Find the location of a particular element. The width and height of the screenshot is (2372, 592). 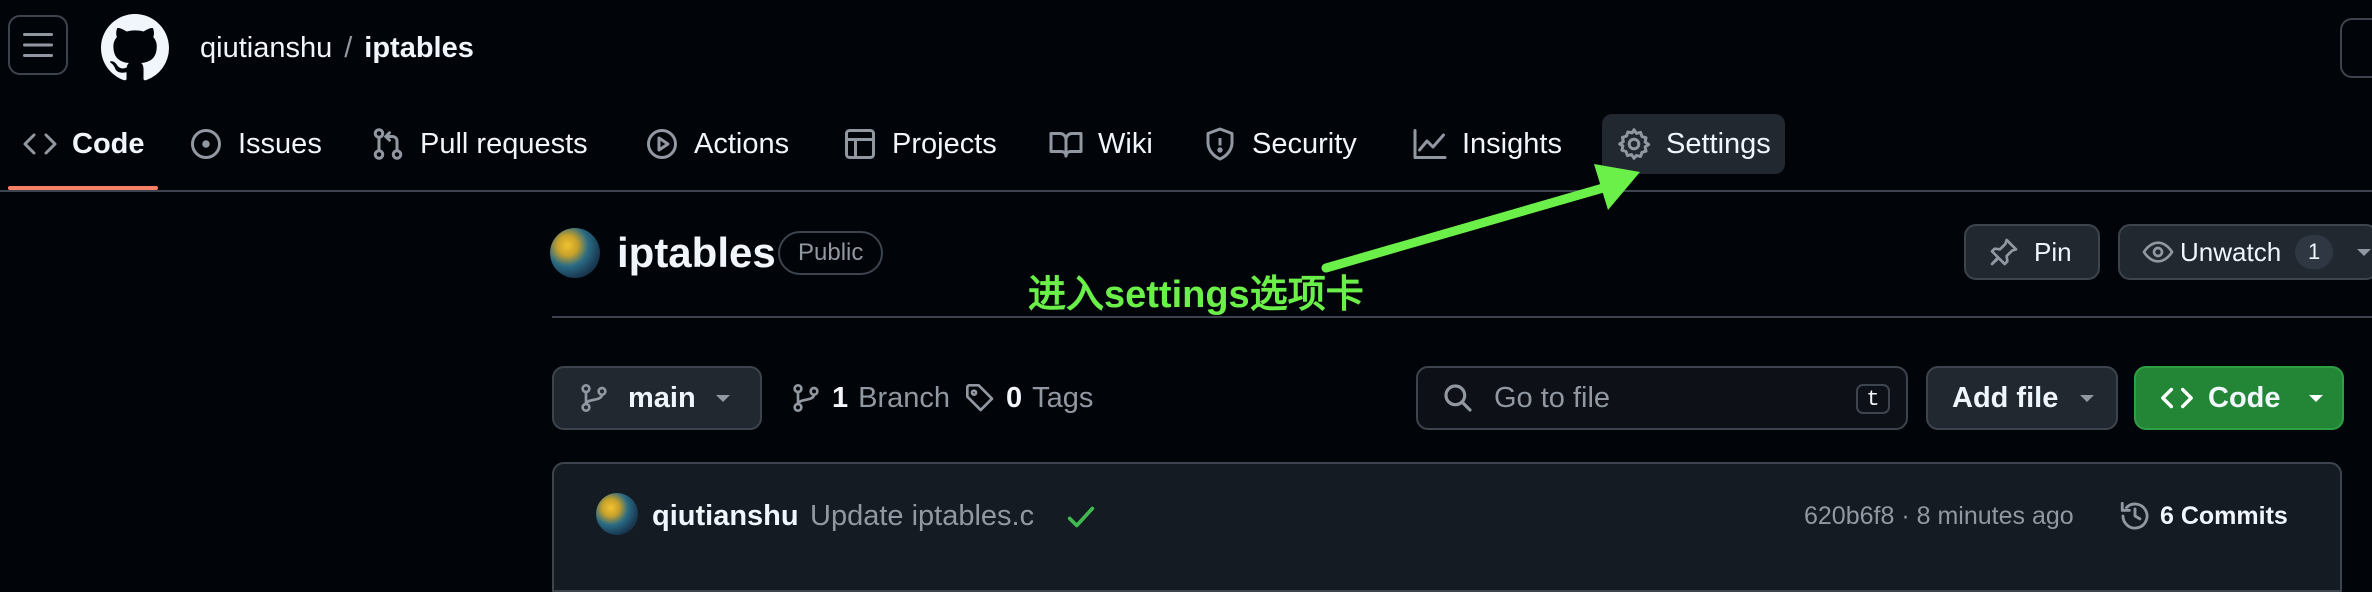

hamburger-icon is located at coordinates (38, 45).